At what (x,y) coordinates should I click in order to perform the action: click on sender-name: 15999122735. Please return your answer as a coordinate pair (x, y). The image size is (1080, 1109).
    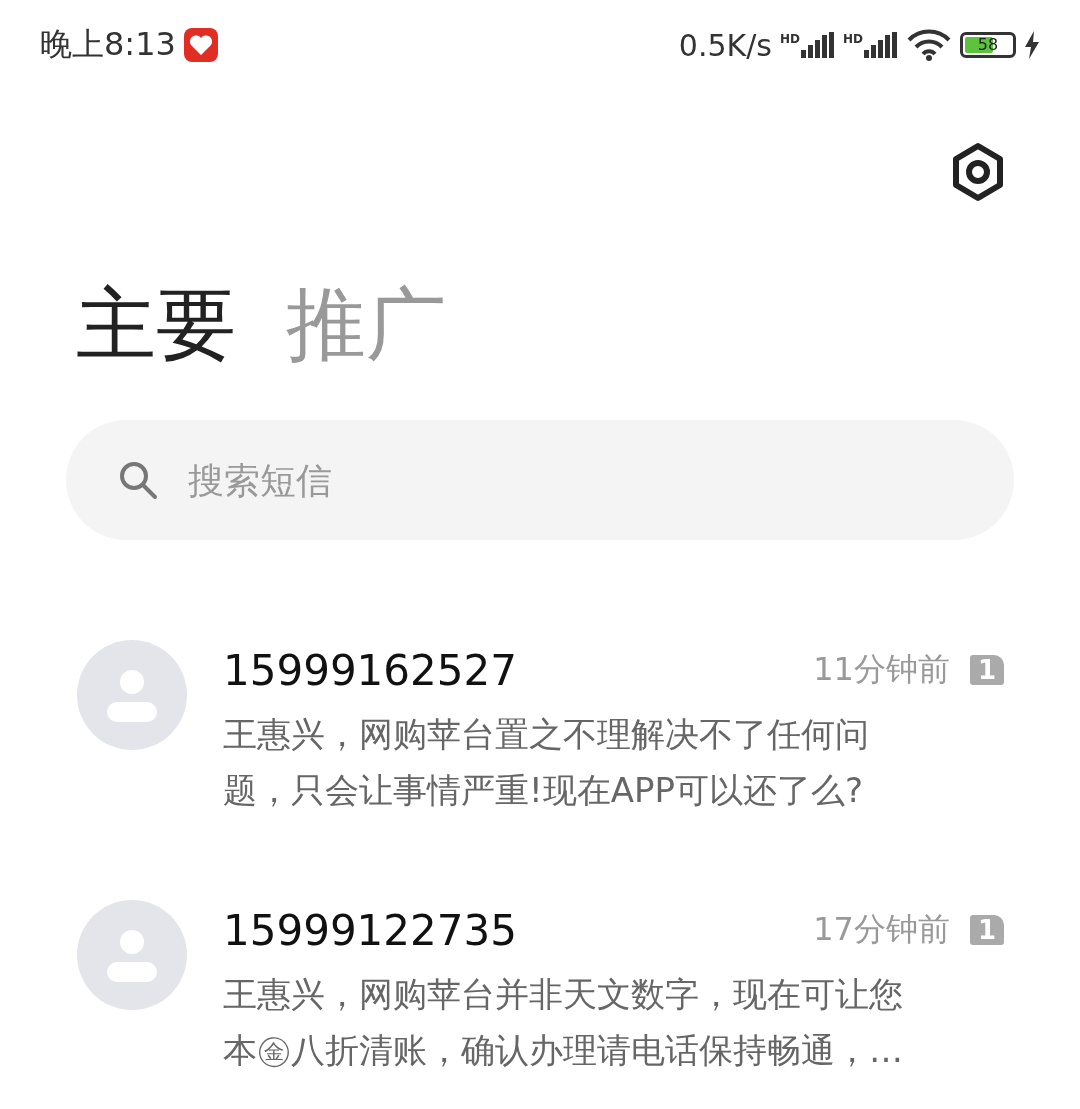
    Looking at the image, I should click on (370, 930).